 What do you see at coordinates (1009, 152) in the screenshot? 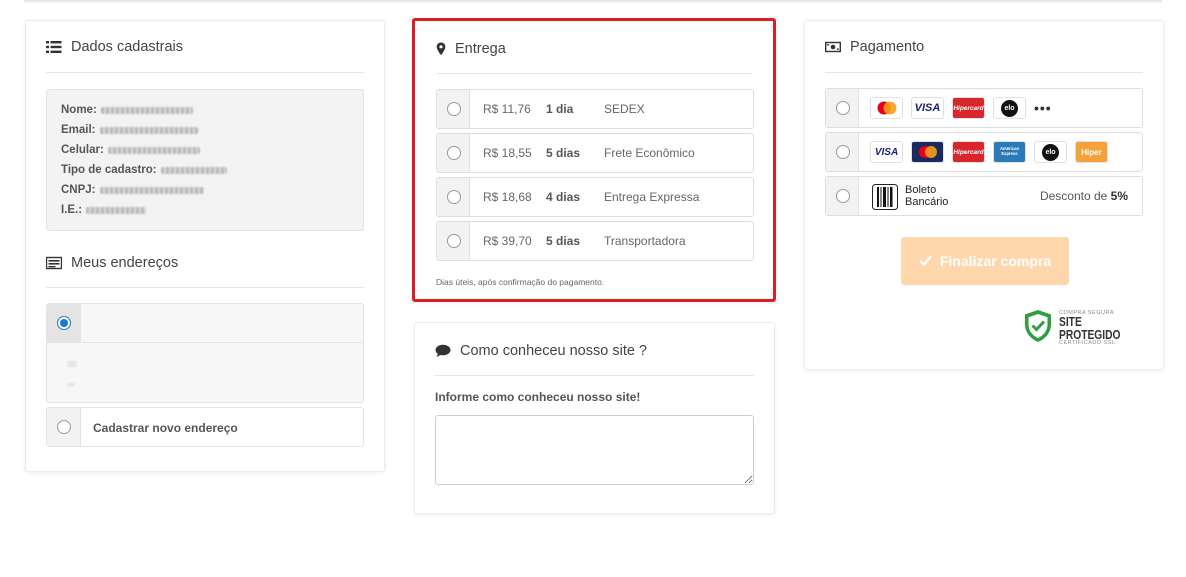
I see `american-express-icon: American Express` at bounding box center [1009, 152].